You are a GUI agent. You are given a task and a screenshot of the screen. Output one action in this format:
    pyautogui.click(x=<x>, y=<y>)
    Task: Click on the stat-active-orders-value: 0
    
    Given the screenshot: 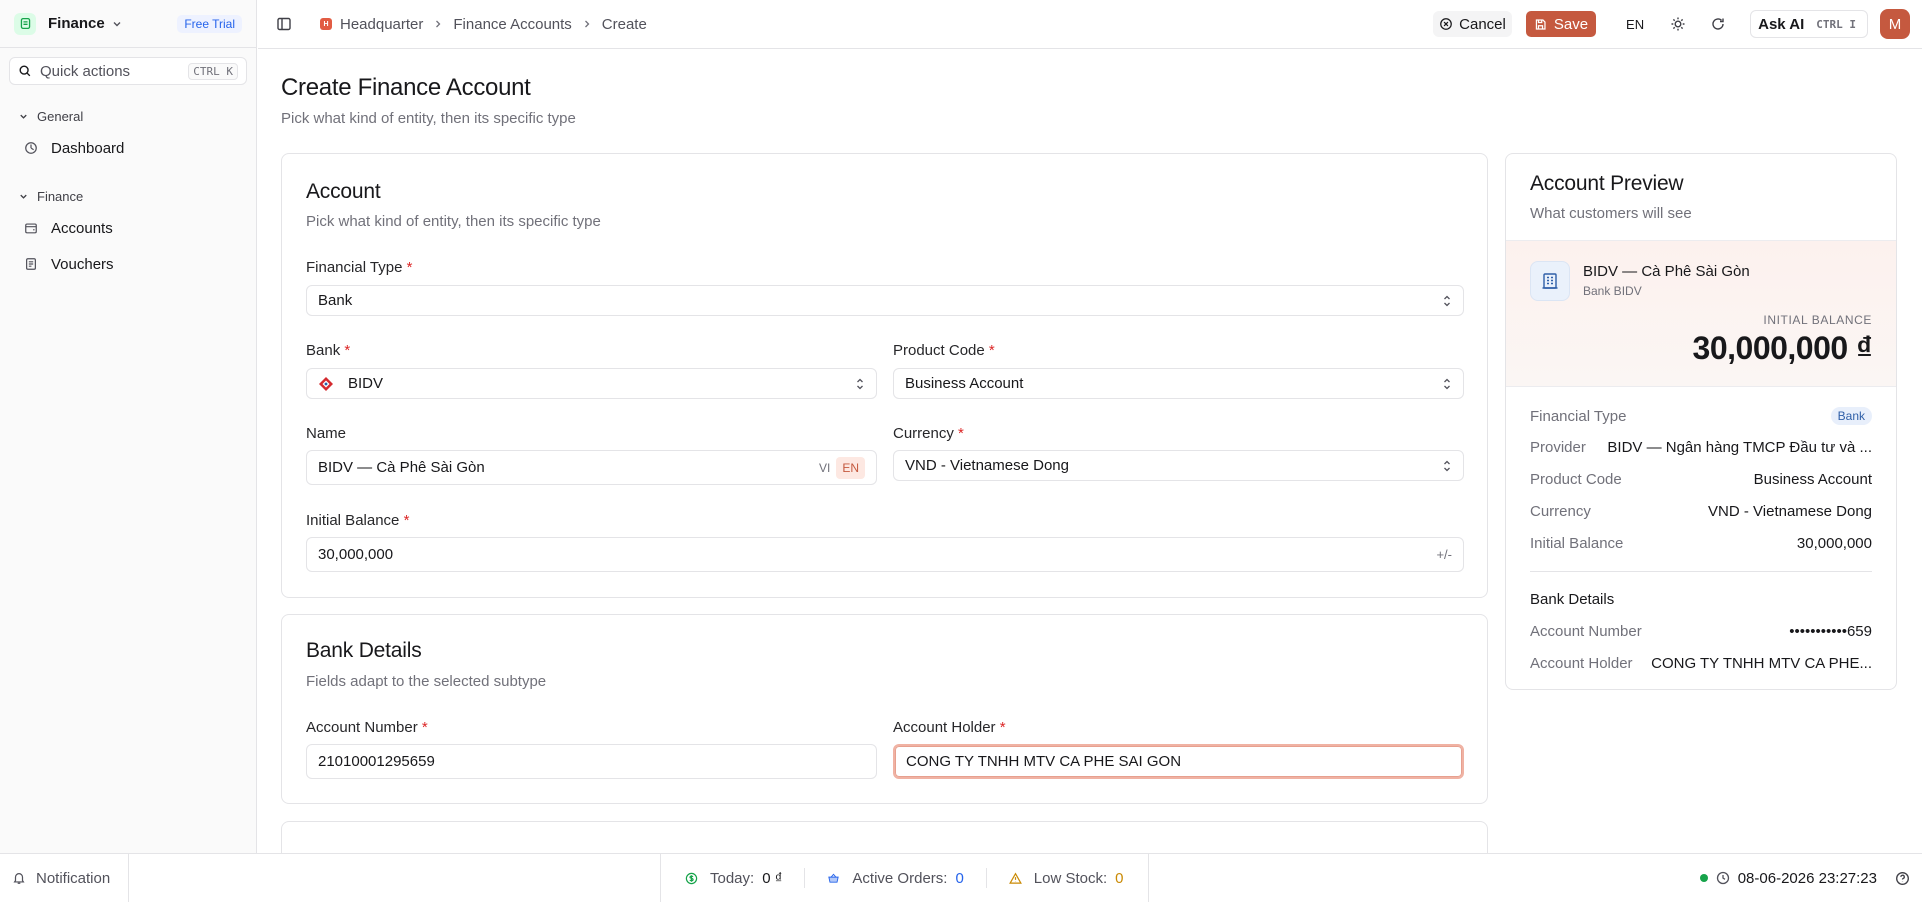 What is the action you would take?
    pyautogui.click(x=959, y=878)
    